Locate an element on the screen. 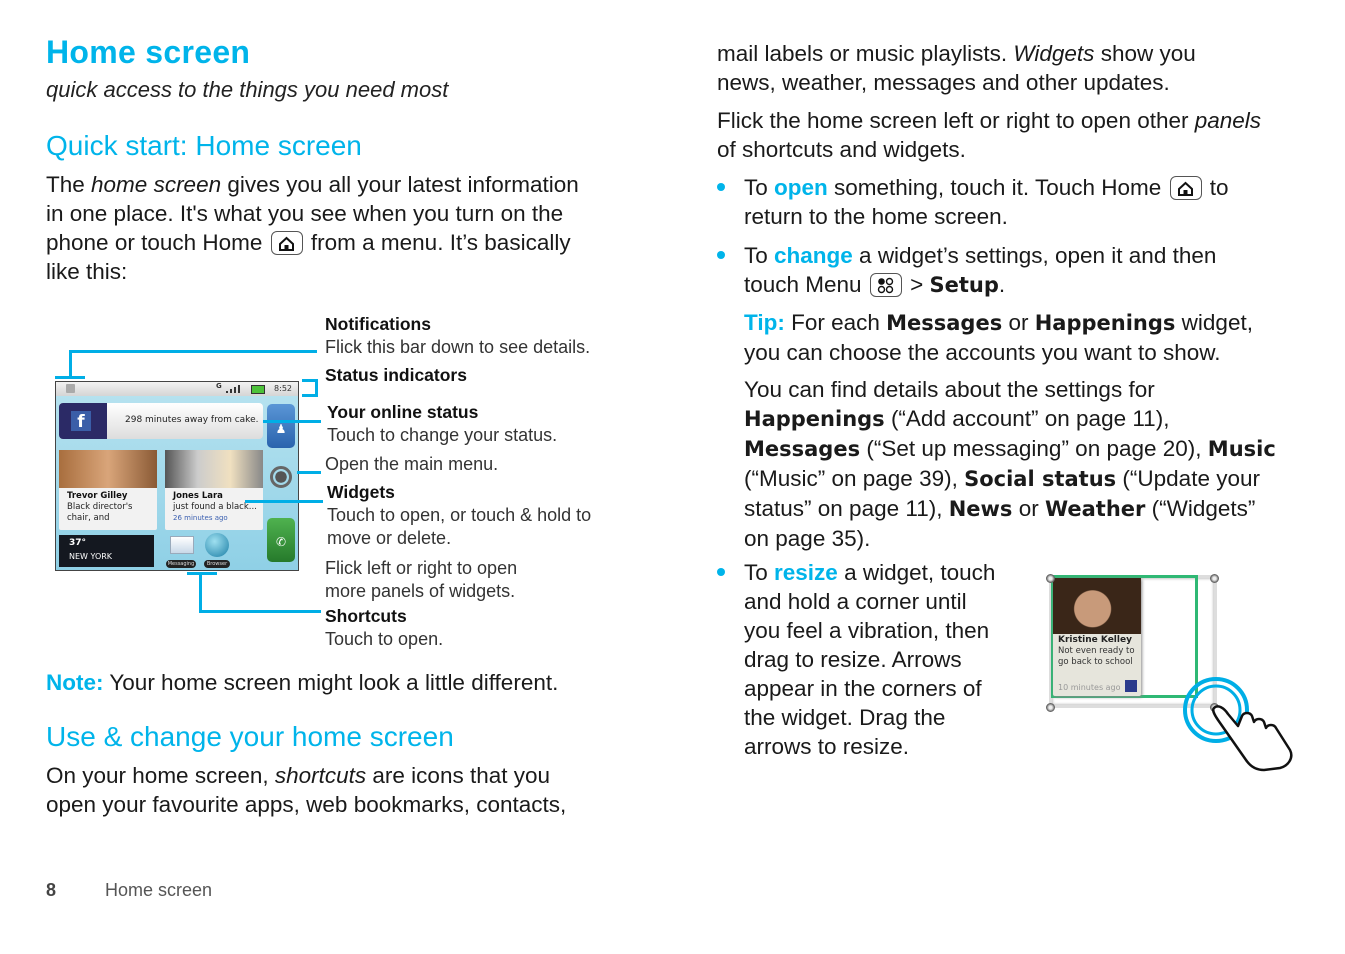  keyword: Music is located at coordinates (1241, 449).